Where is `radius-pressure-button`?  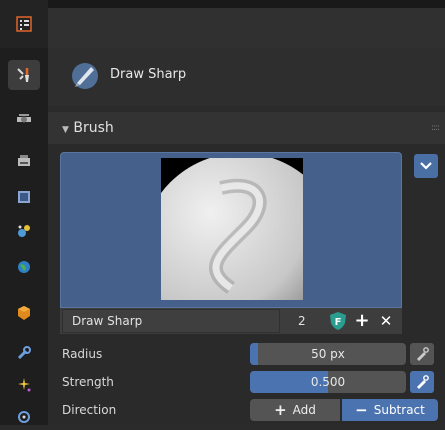 radius-pressure-button is located at coordinates (422, 354).